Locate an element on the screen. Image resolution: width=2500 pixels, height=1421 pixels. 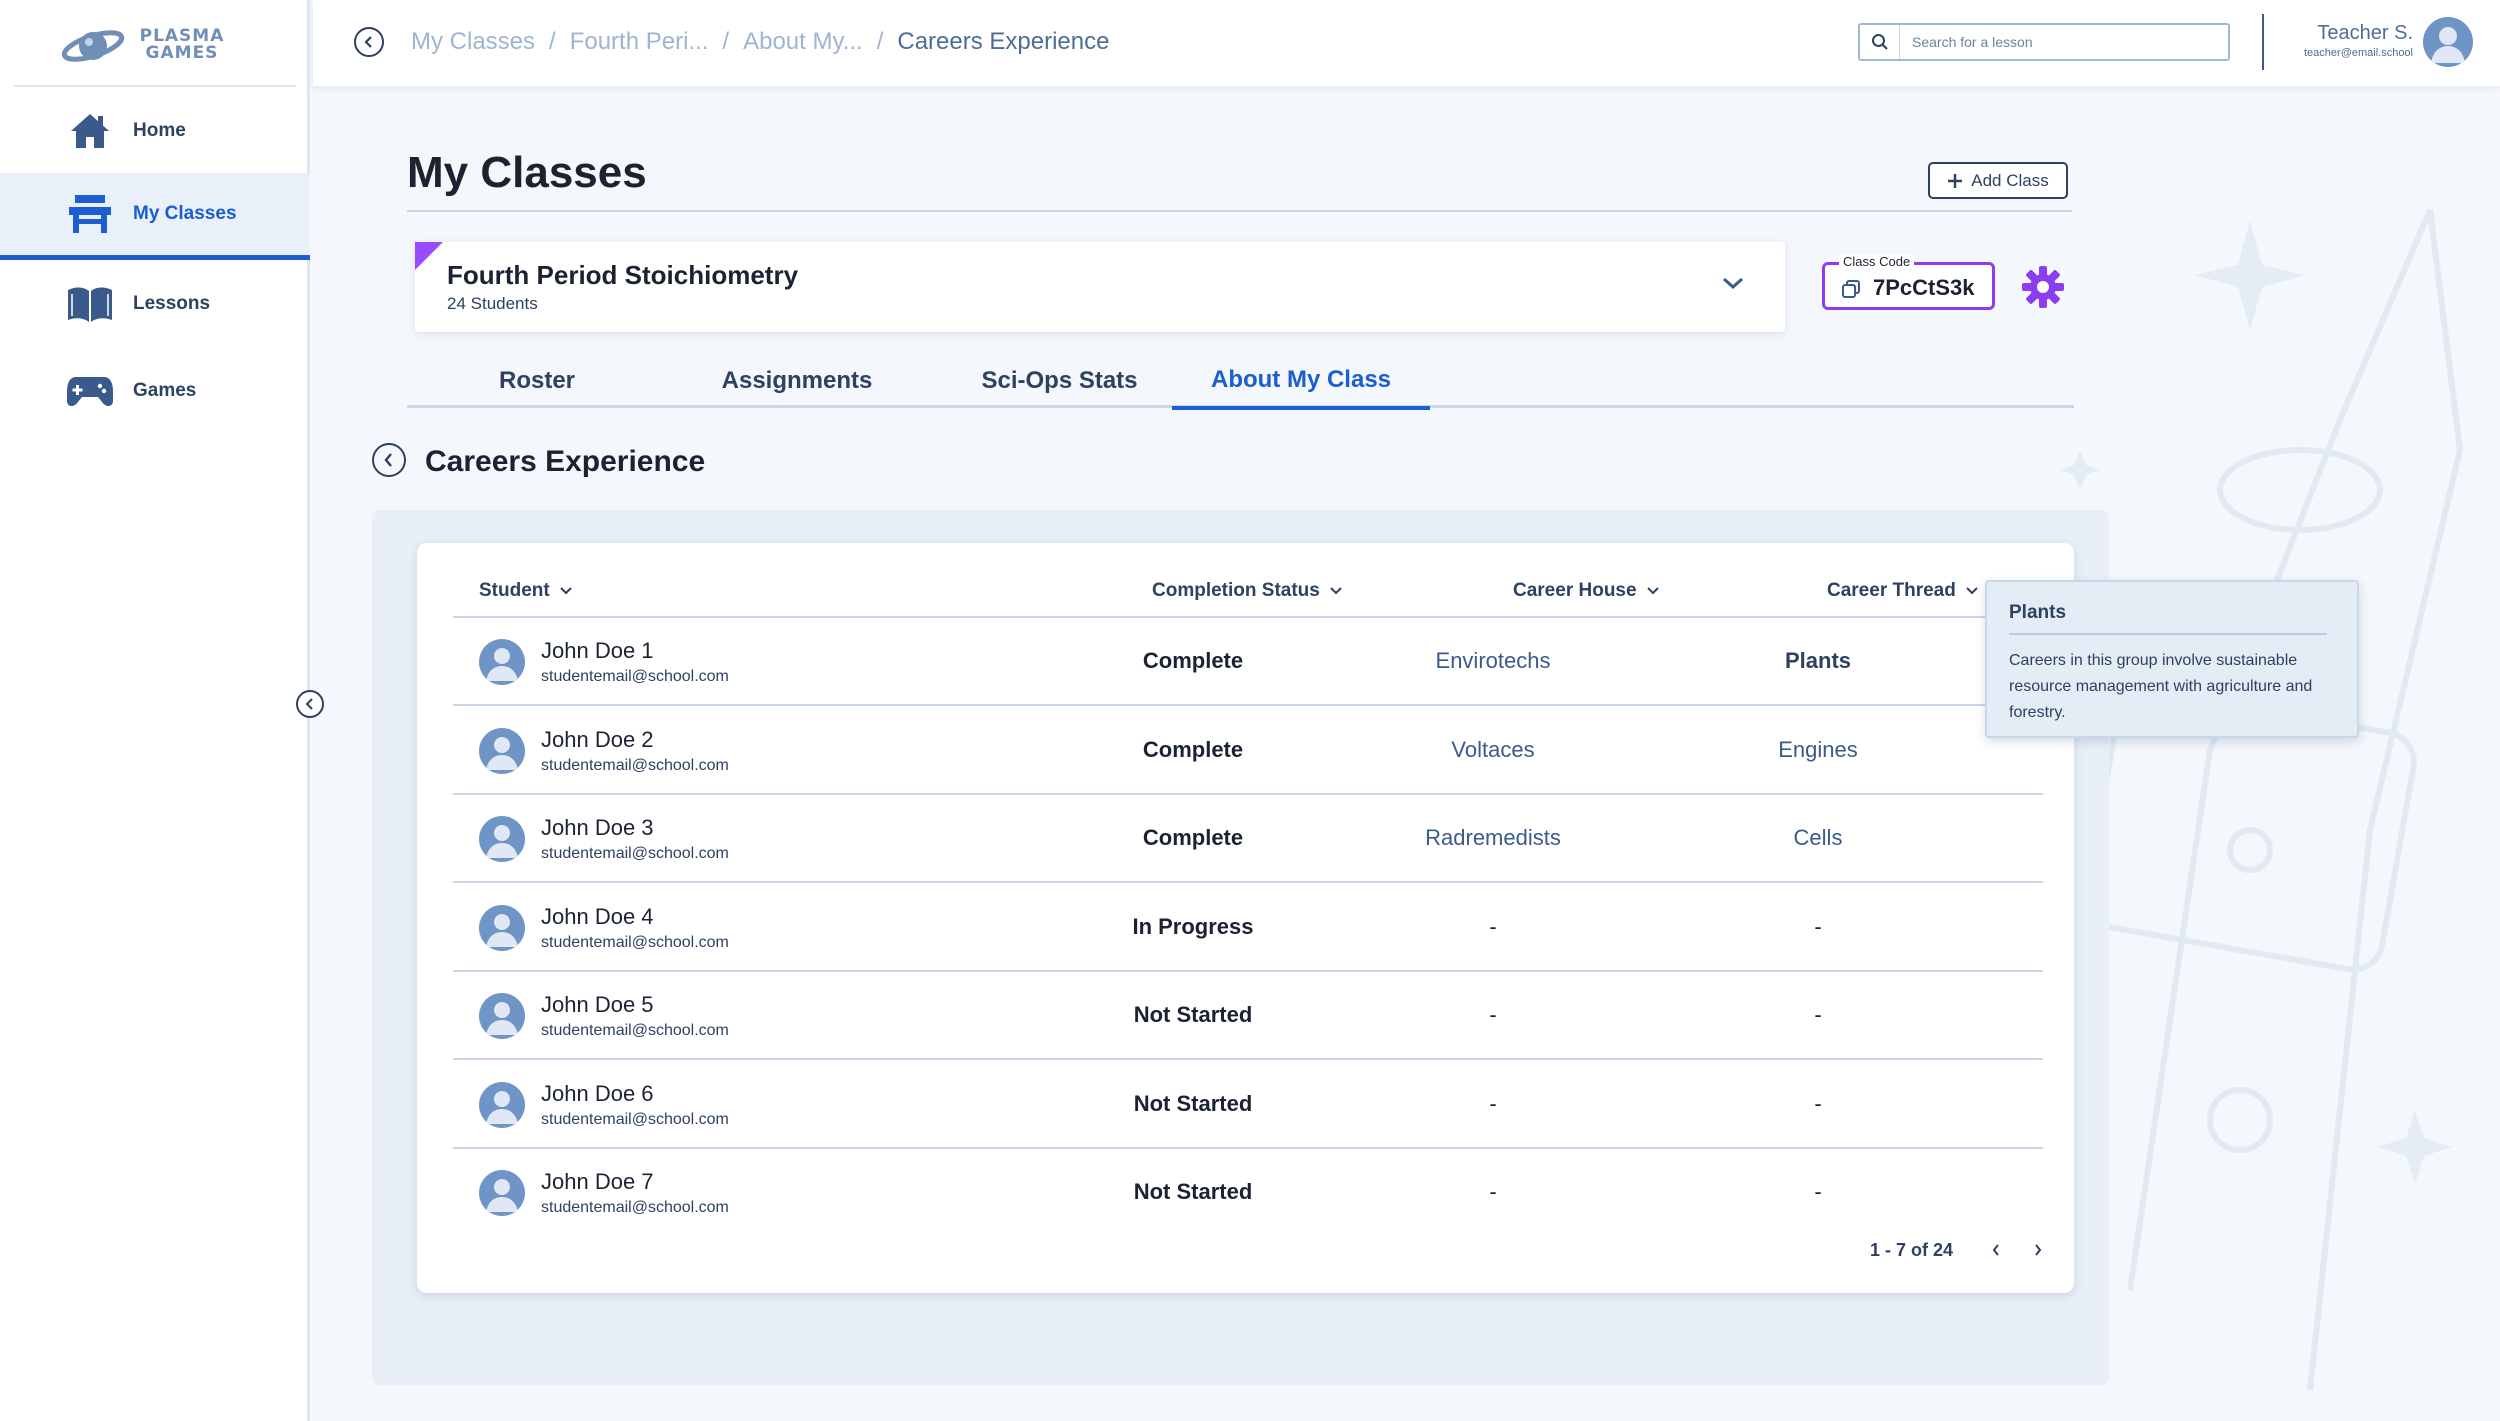
tab-about-my-class: About My Class is located at coordinates (1301, 382).